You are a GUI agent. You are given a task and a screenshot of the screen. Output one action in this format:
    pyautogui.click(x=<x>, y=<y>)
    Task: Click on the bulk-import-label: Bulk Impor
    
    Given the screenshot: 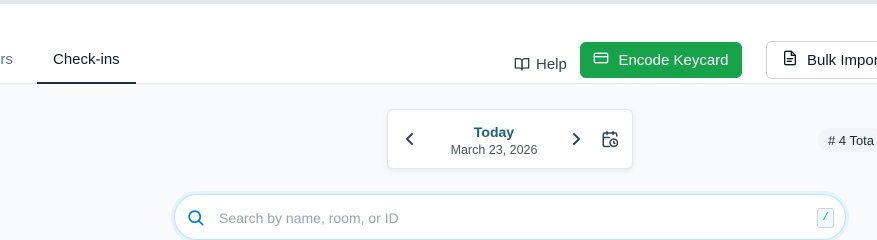 What is the action you would take?
    pyautogui.click(x=842, y=60)
    